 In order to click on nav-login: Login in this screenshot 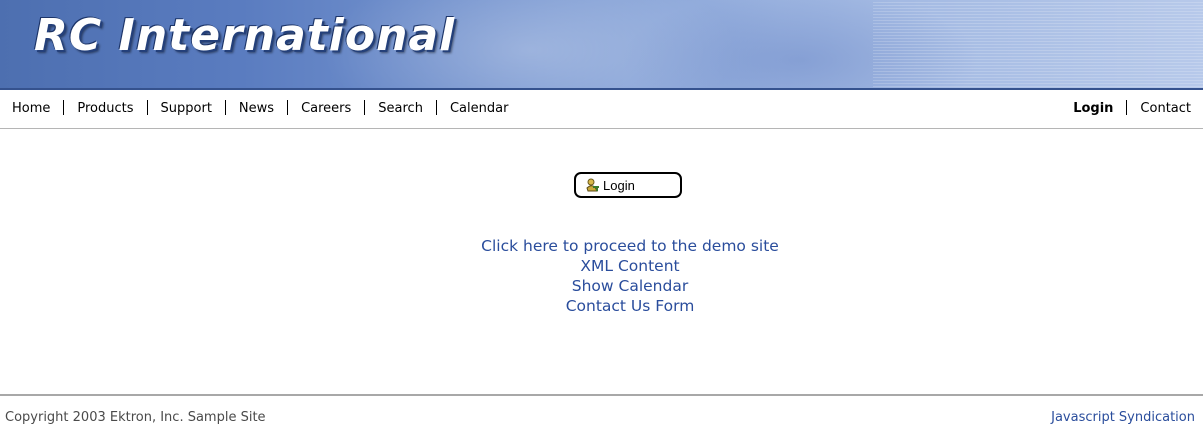, I will do `click(1093, 108)`.